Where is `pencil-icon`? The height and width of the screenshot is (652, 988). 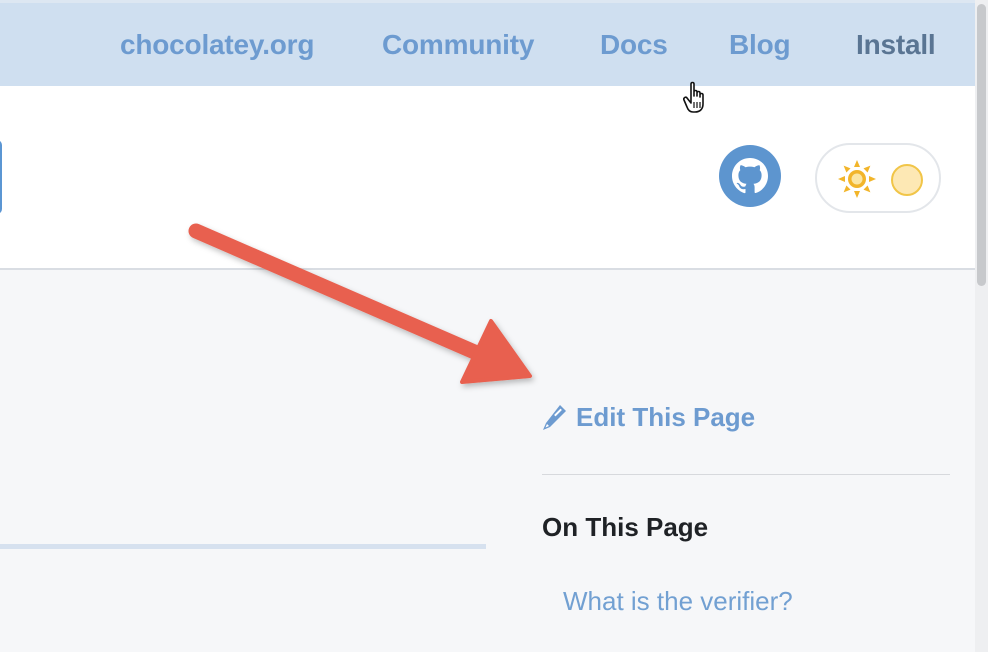
pencil-icon is located at coordinates (554, 417).